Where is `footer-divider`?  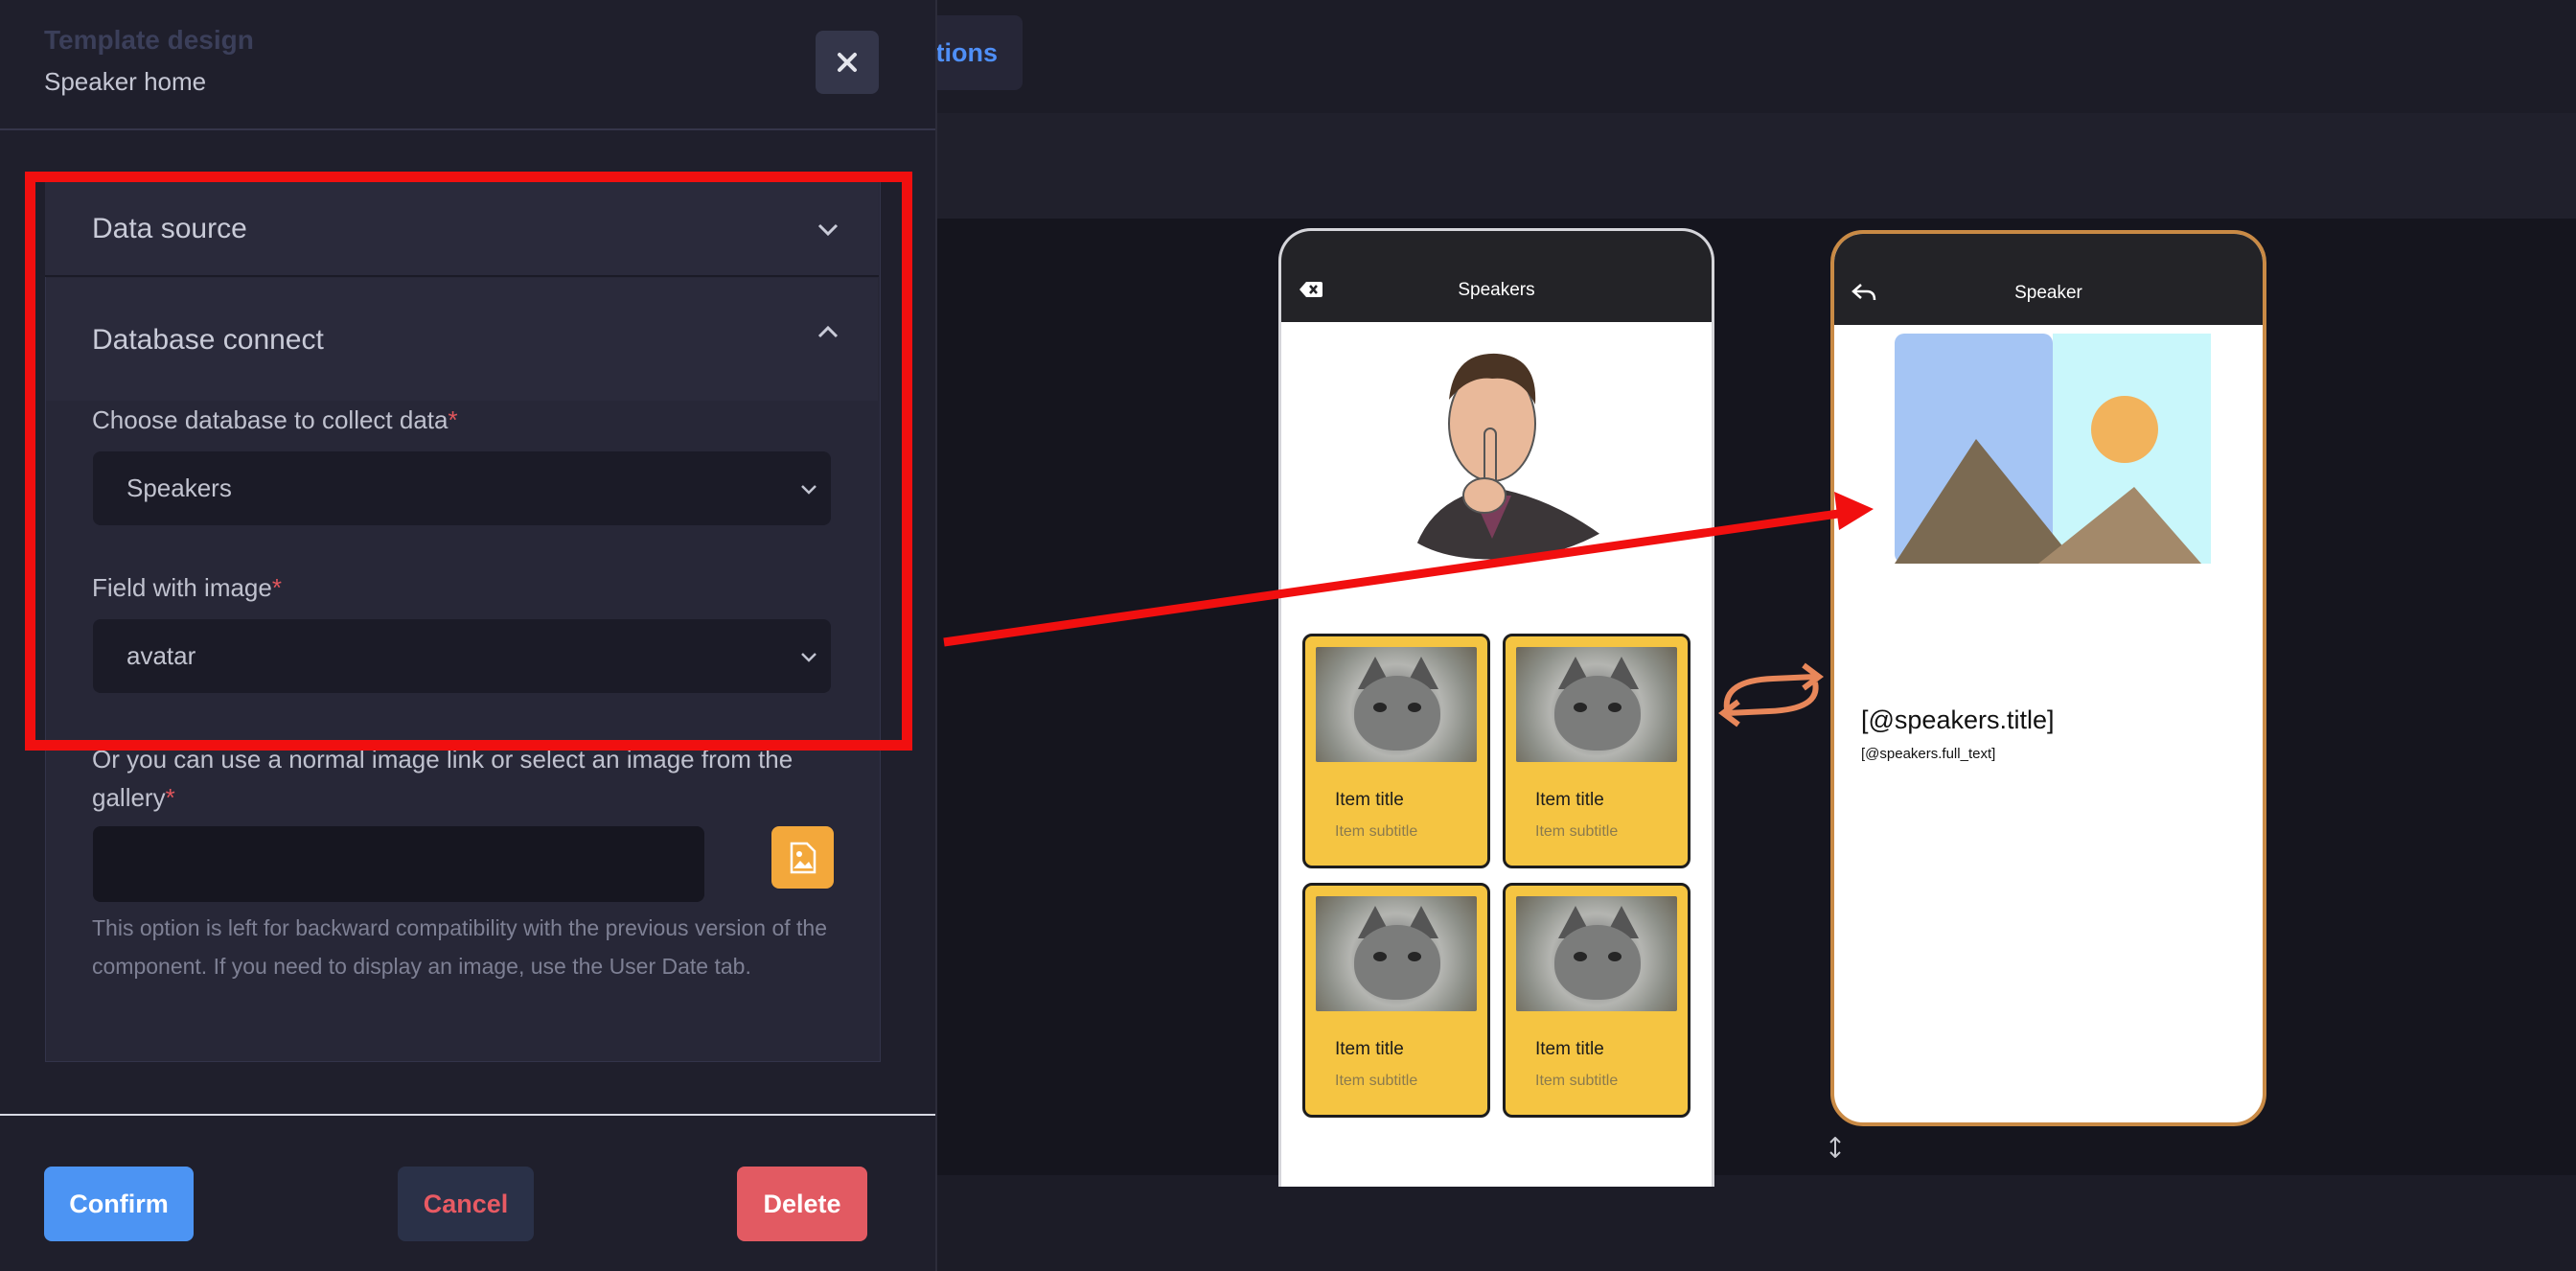
footer-divider is located at coordinates (467, 1115).